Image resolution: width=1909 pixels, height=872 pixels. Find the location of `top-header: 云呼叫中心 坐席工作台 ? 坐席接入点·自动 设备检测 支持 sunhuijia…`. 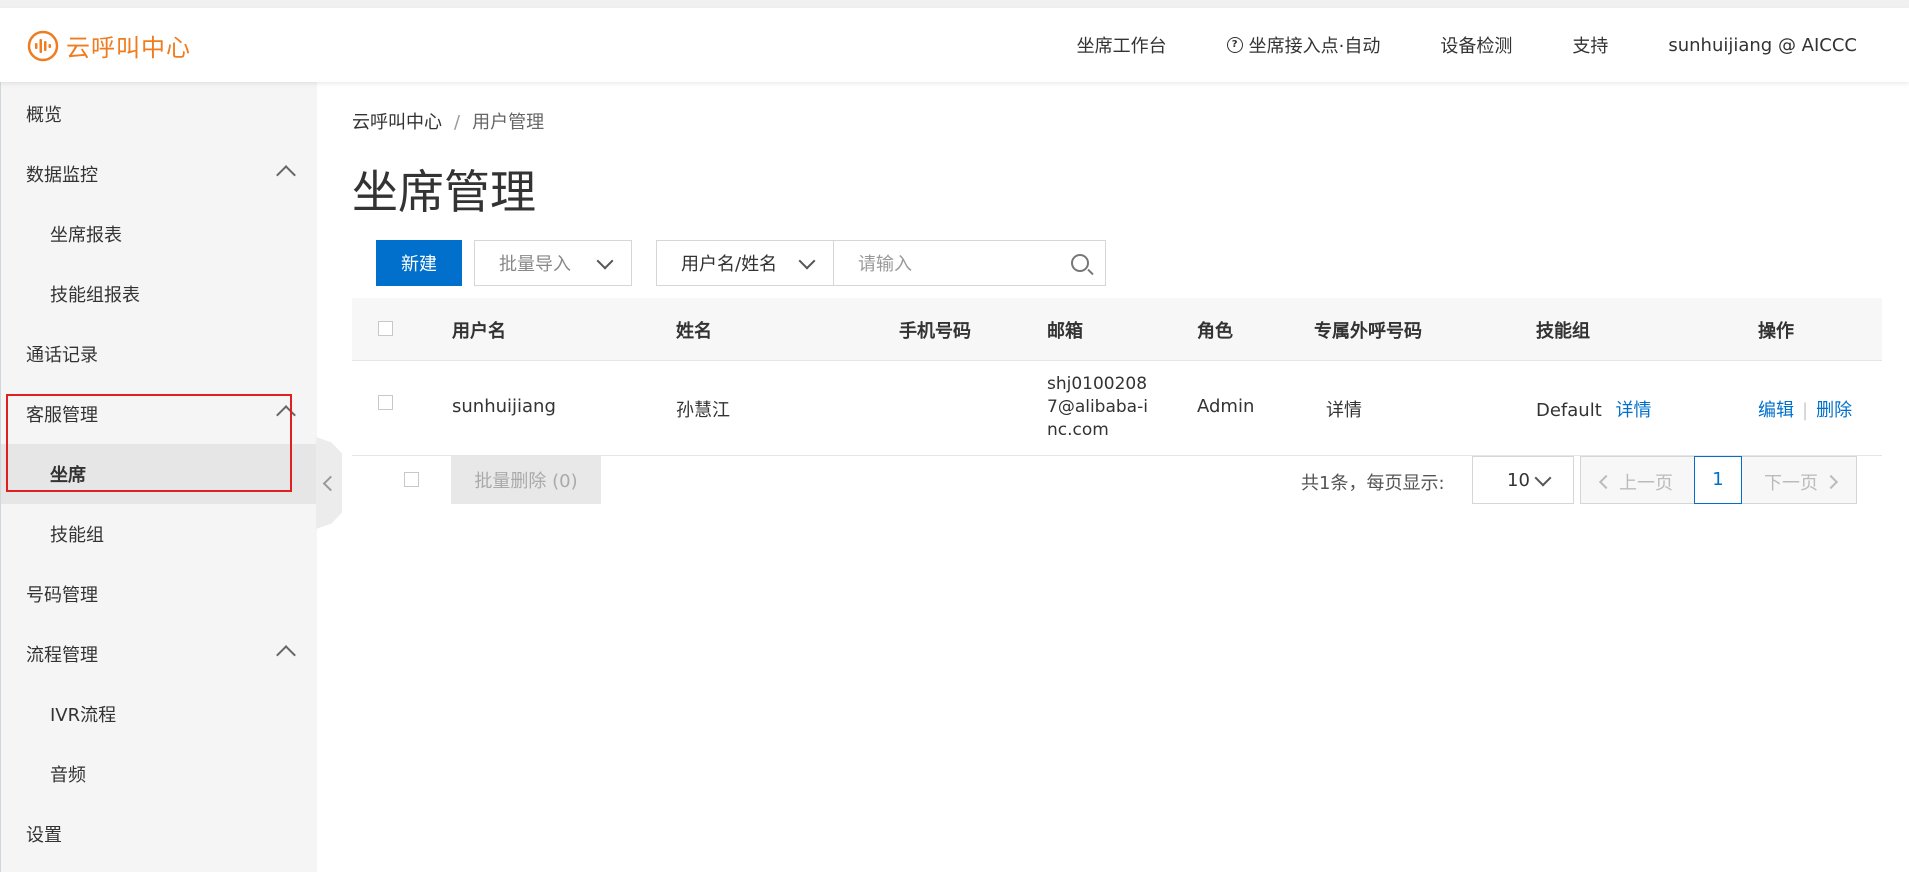

top-header: 云呼叫中心 坐席工作台 ? 坐席接入点·自动 设备检测 支持 sunhuijia… is located at coordinates (954, 45).